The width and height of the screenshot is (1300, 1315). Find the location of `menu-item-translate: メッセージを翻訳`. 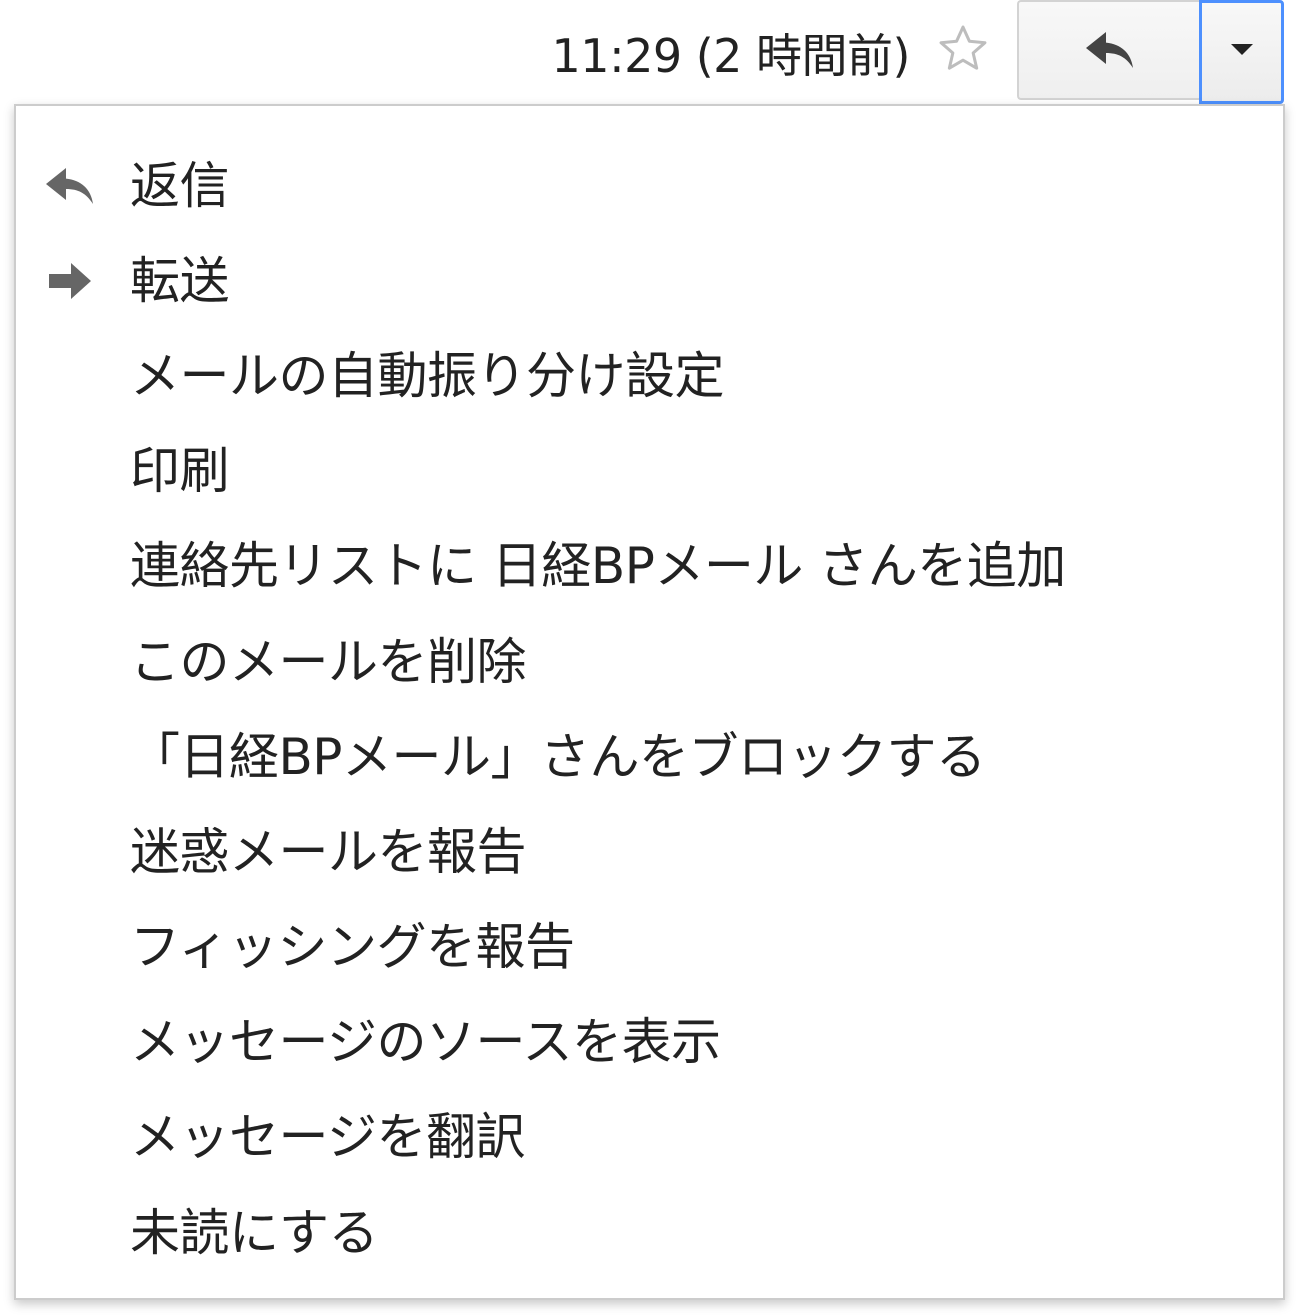

menu-item-translate: メッセージを翻訳 is located at coordinates (649, 1137).